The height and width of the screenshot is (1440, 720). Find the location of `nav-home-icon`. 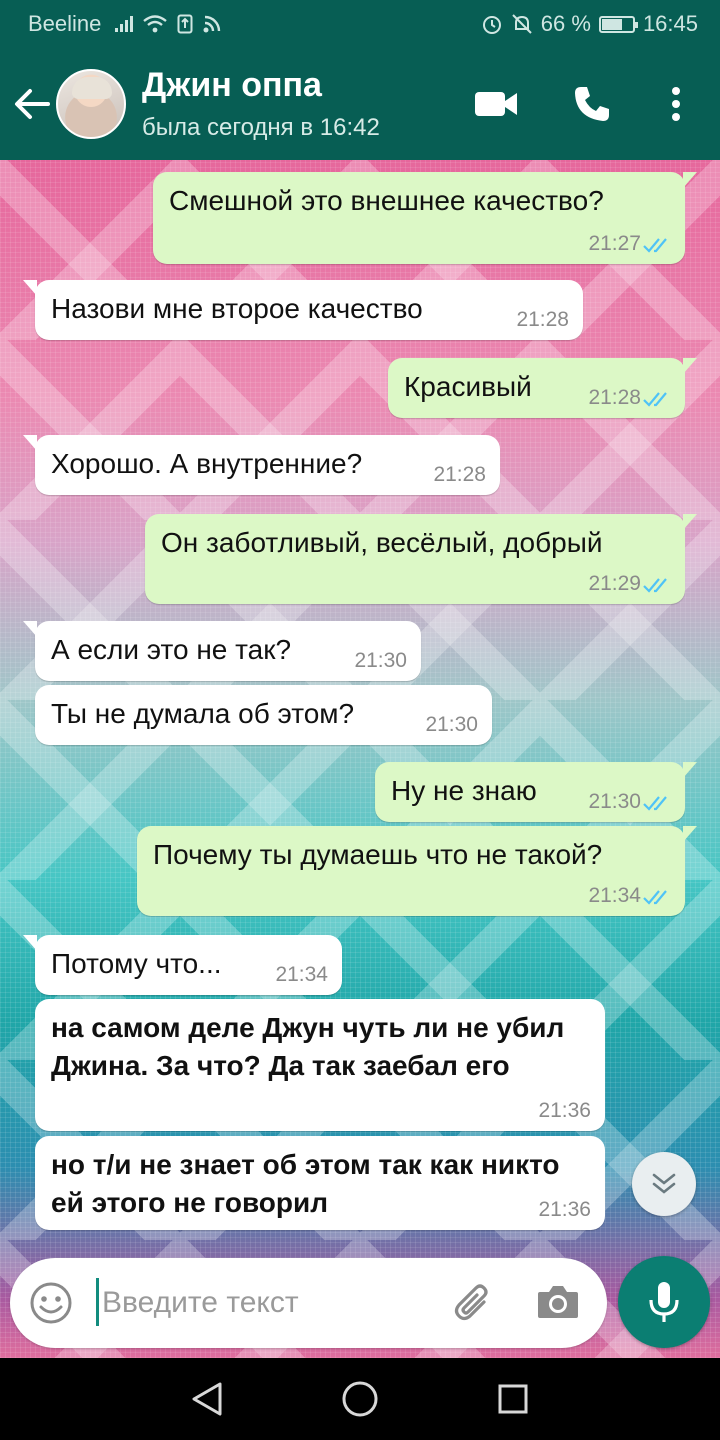

nav-home-icon is located at coordinates (360, 1399).